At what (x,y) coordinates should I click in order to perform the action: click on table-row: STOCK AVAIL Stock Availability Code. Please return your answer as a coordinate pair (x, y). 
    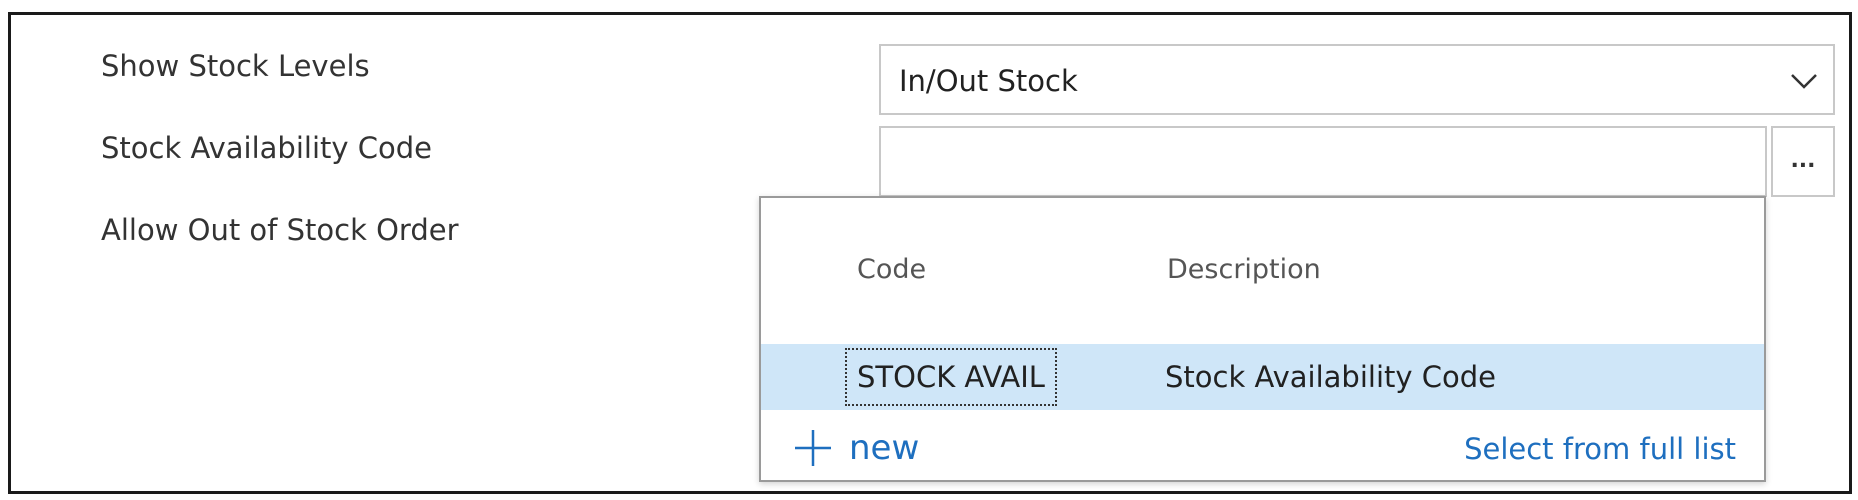
    Looking at the image, I should click on (1262, 377).